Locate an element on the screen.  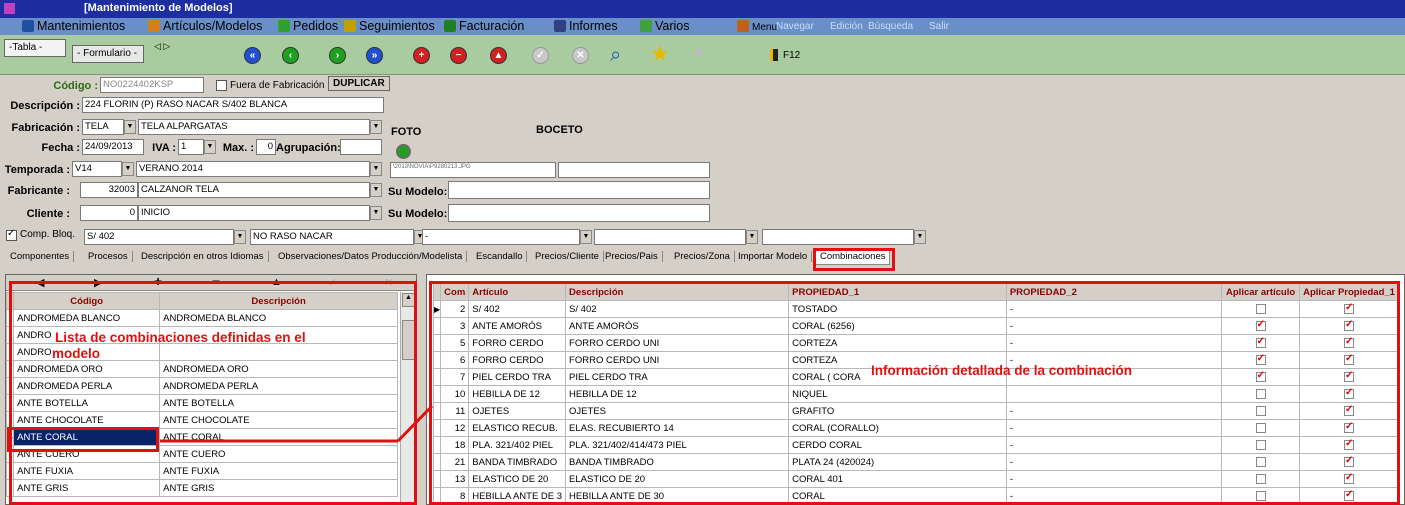
select-5-dropdown-icon: ▼ is located at coordinates (920, 237).